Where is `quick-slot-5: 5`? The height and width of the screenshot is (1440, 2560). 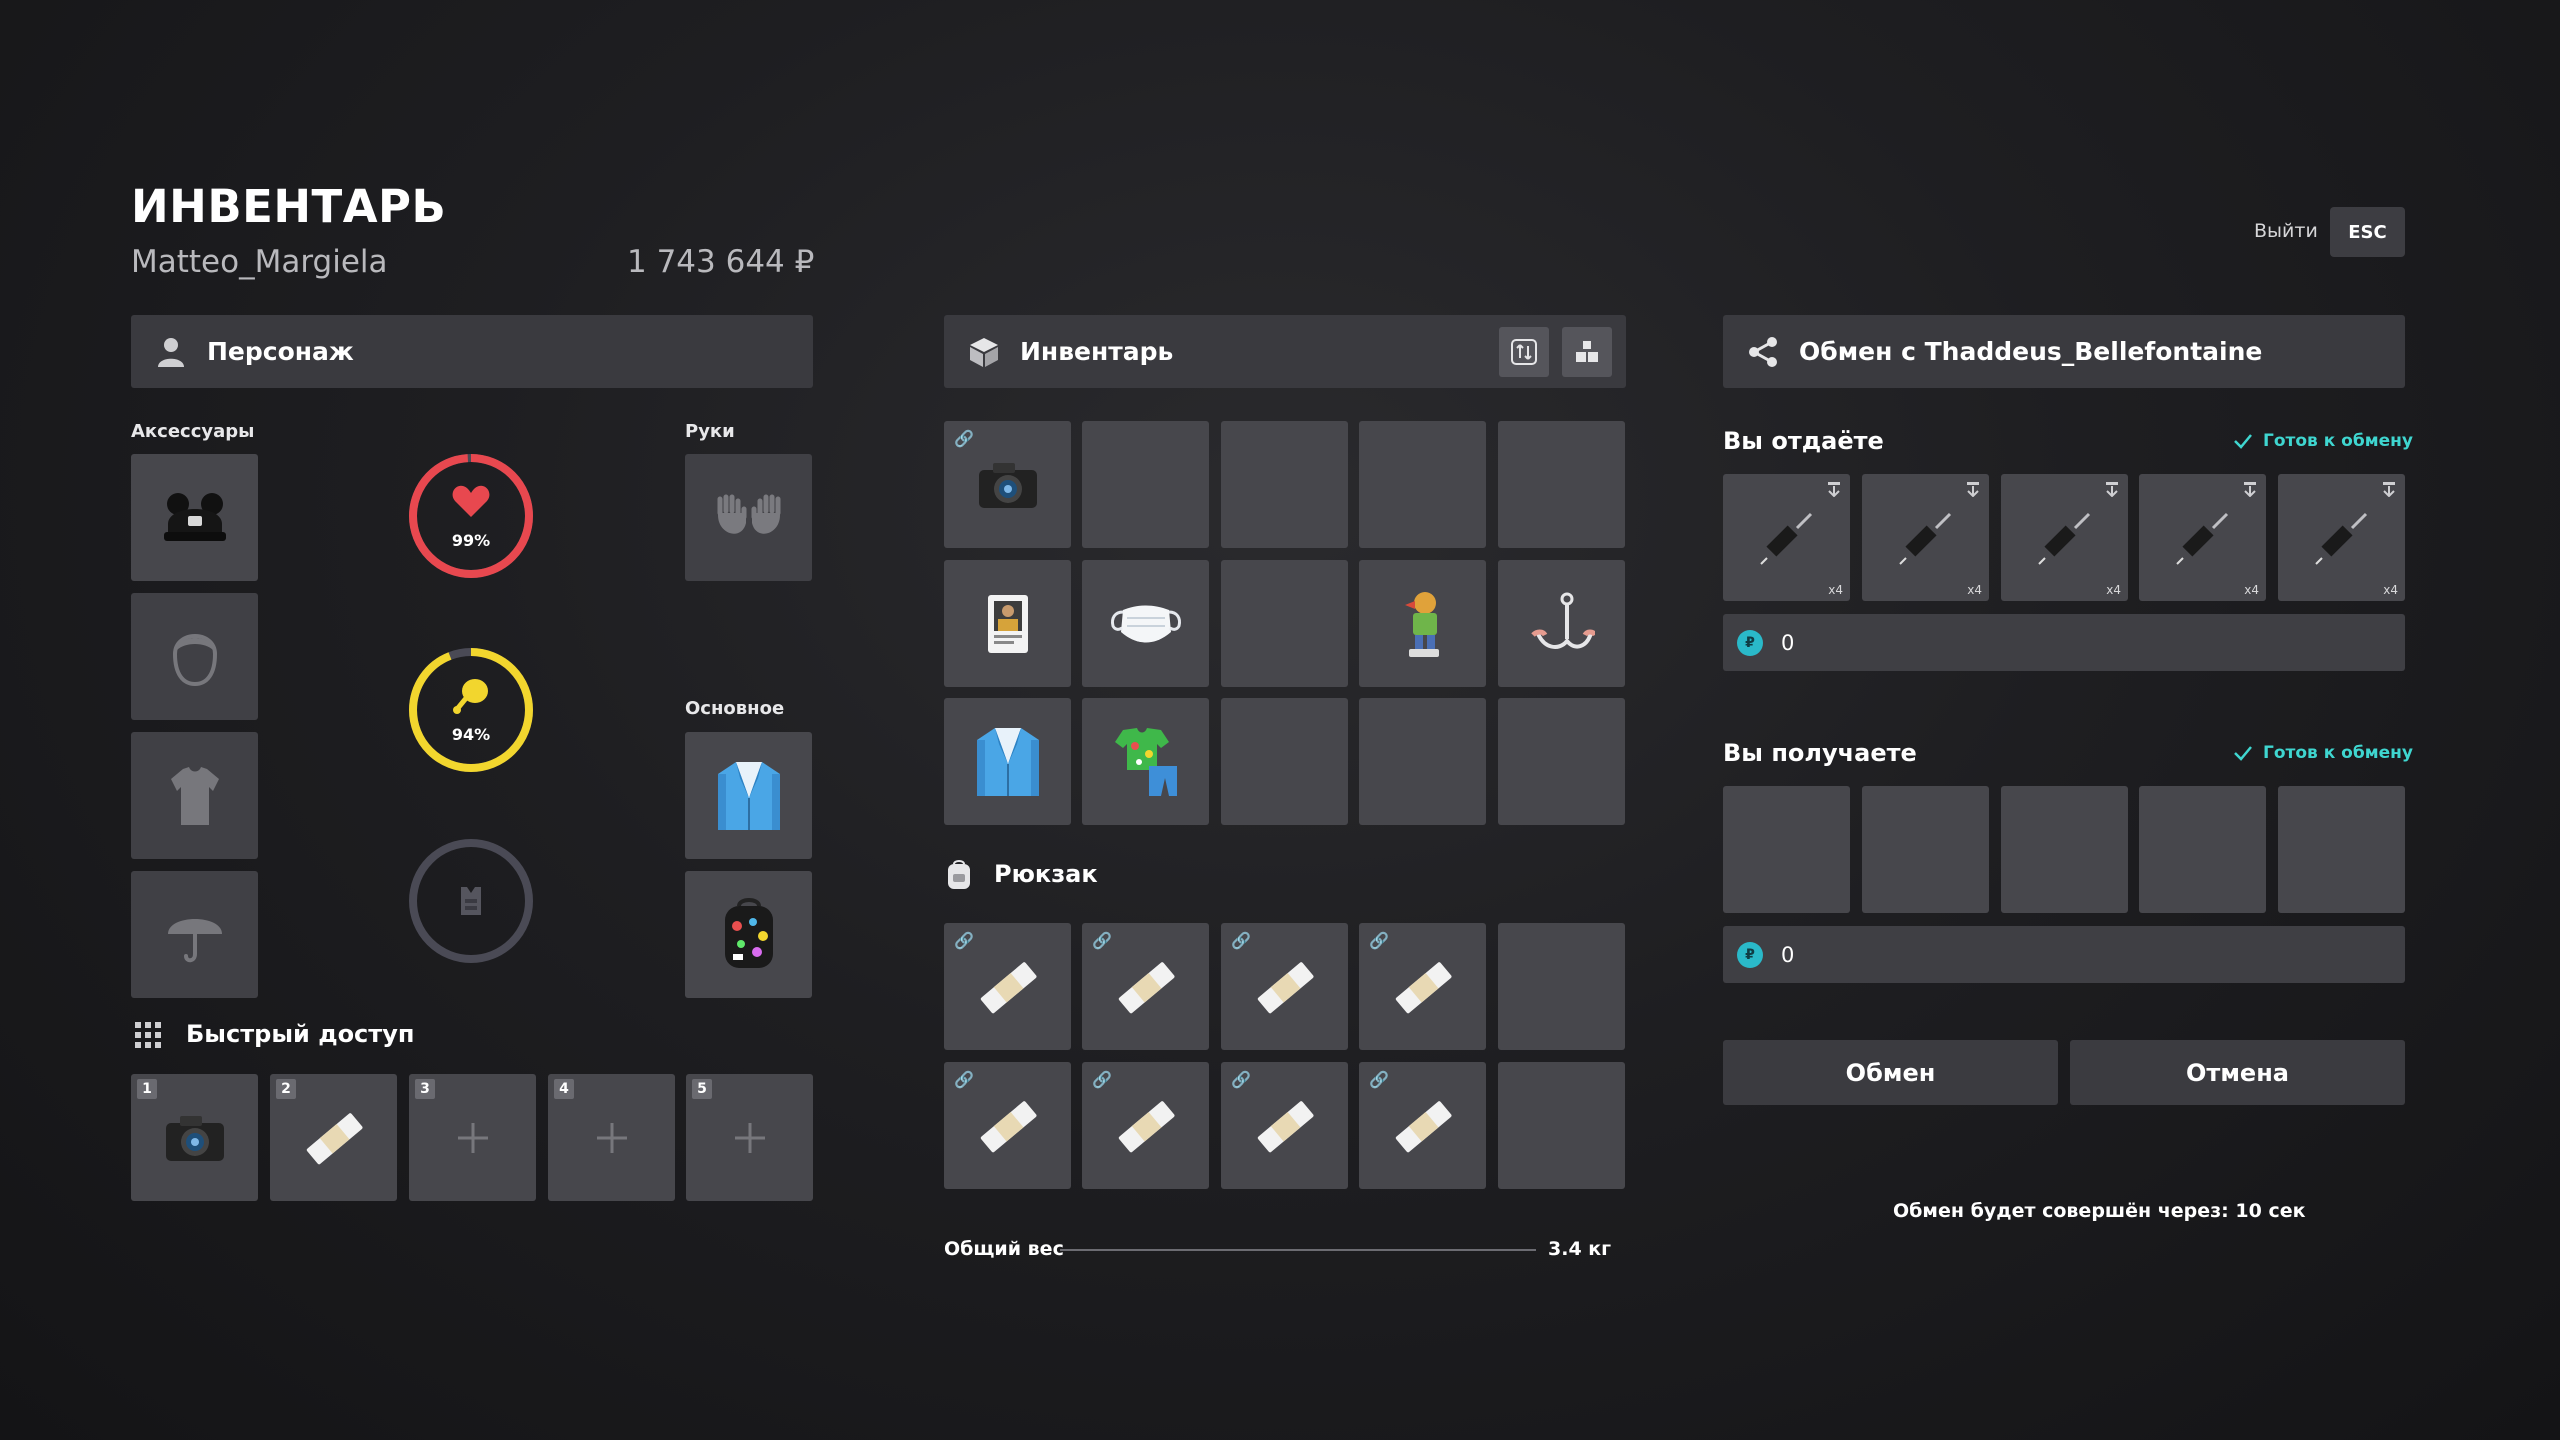 quick-slot-5: 5 is located at coordinates (749, 1137).